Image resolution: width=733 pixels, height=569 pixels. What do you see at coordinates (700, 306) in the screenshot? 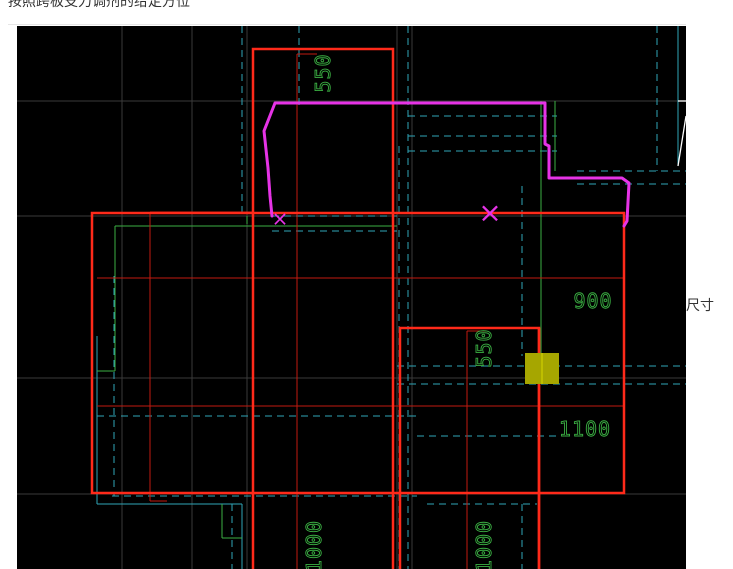
I see `side-label: 尺寸` at bounding box center [700, 306].